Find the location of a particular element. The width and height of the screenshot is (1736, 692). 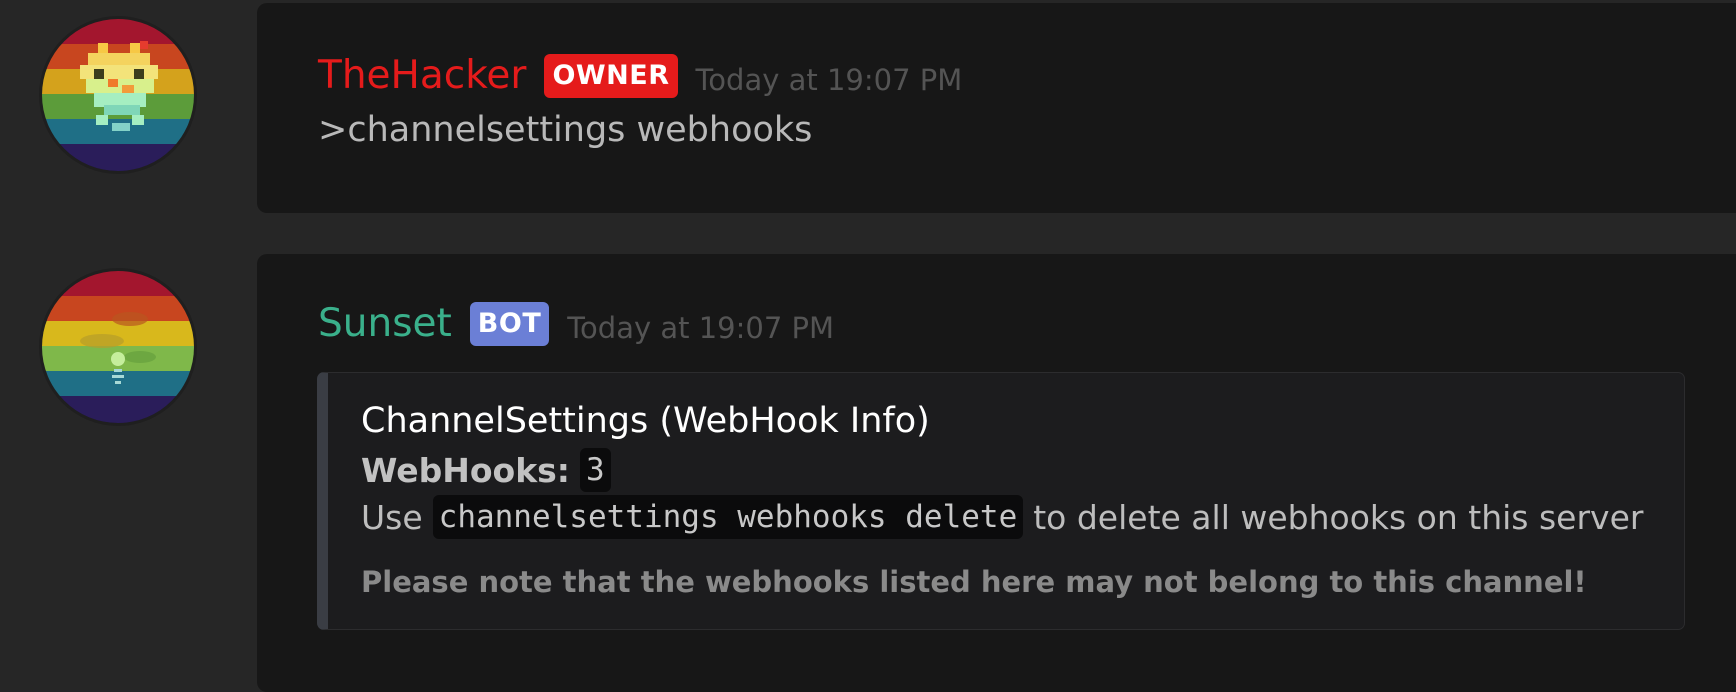

webhooks-count-line: WebHooks: 3 is located at coordinates (486, 470).